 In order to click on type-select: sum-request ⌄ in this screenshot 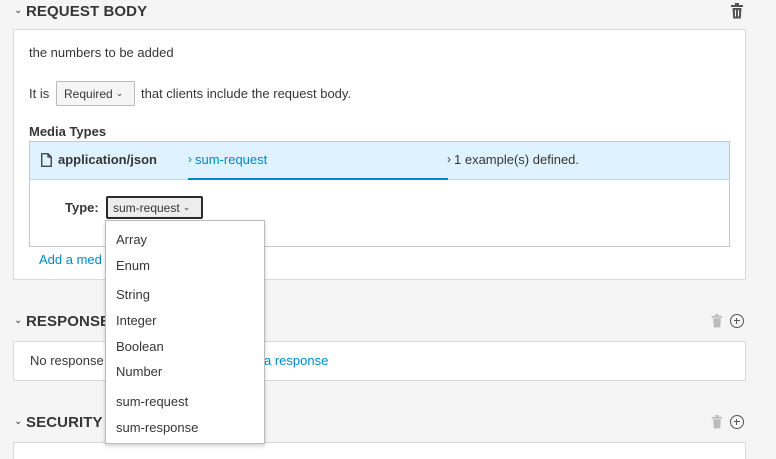, I will do `click(154, 207)`.